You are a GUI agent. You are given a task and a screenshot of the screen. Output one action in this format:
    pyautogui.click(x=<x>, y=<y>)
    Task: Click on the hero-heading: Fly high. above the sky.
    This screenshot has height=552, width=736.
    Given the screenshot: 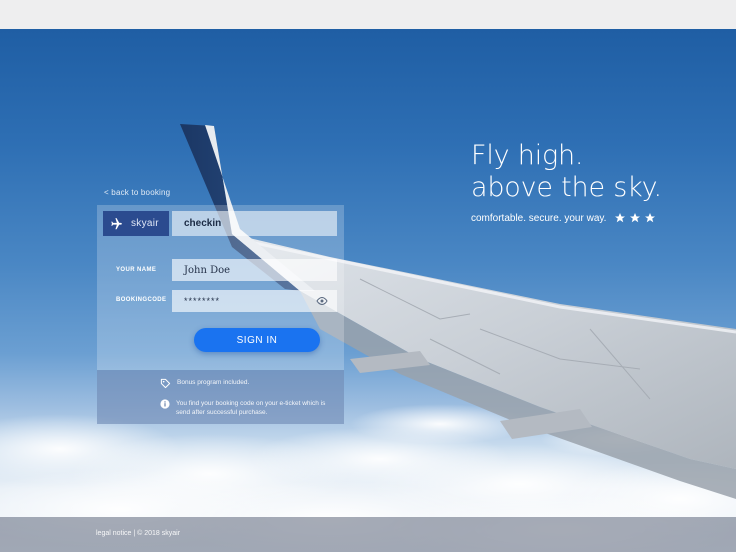 What is the action you would take?
    pyautogui.click(x=566, y=172)
    